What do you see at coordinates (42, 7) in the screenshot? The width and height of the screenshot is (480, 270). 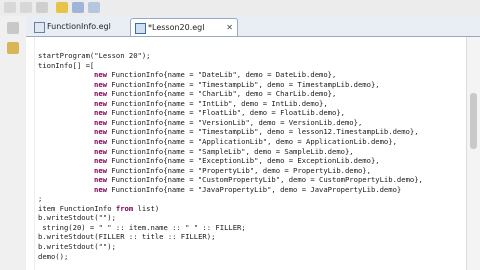 I see `history-icon` at bounding box center [42, 7].